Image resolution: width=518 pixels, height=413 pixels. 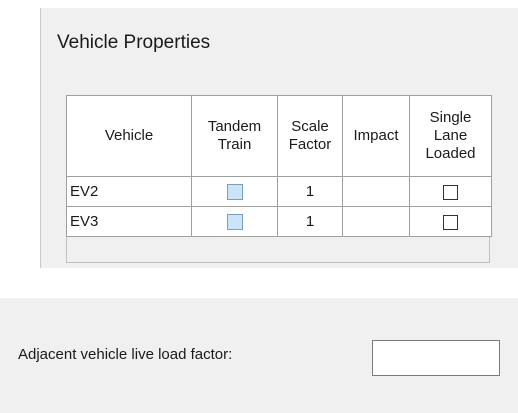 I want to click on column-header-label: Single Lane Loaded, so click(x=450, y=135).